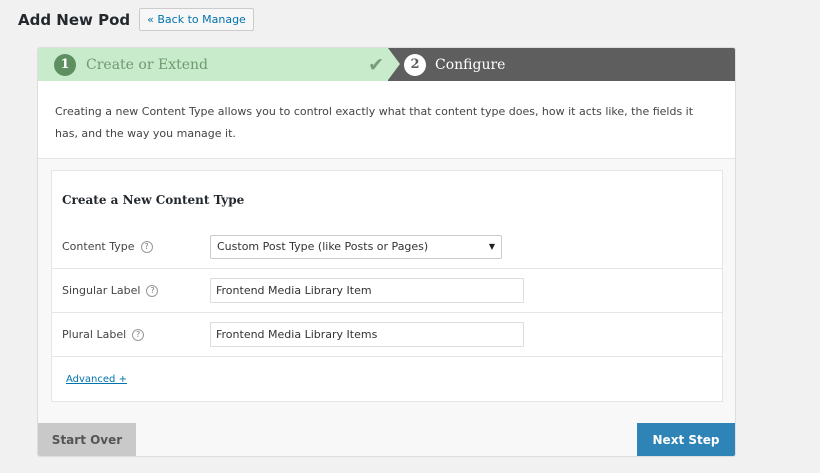 Image resolution: width=820 pixels, height=473 pixels. What do you see at coordinates (87, 439) in the screenshot?
I see `start-over-button: Start Over` at bounding box center [87, 439].